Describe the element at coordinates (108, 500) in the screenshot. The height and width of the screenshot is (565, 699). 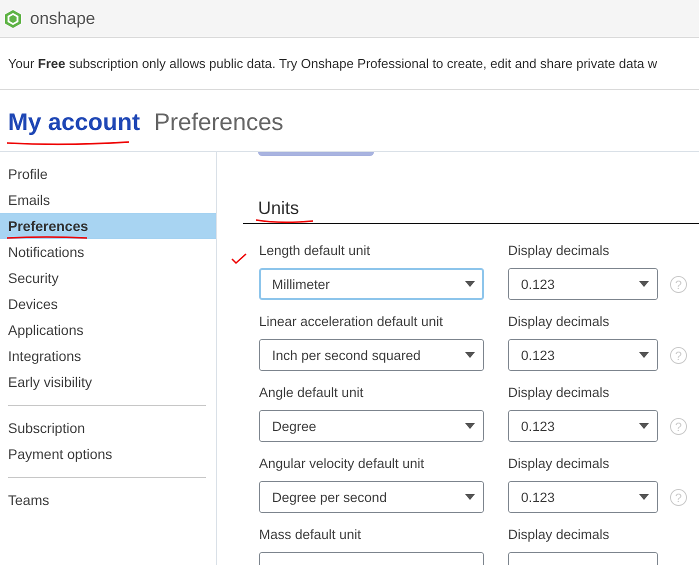
I see `sidebar-item: Teams` at that location.